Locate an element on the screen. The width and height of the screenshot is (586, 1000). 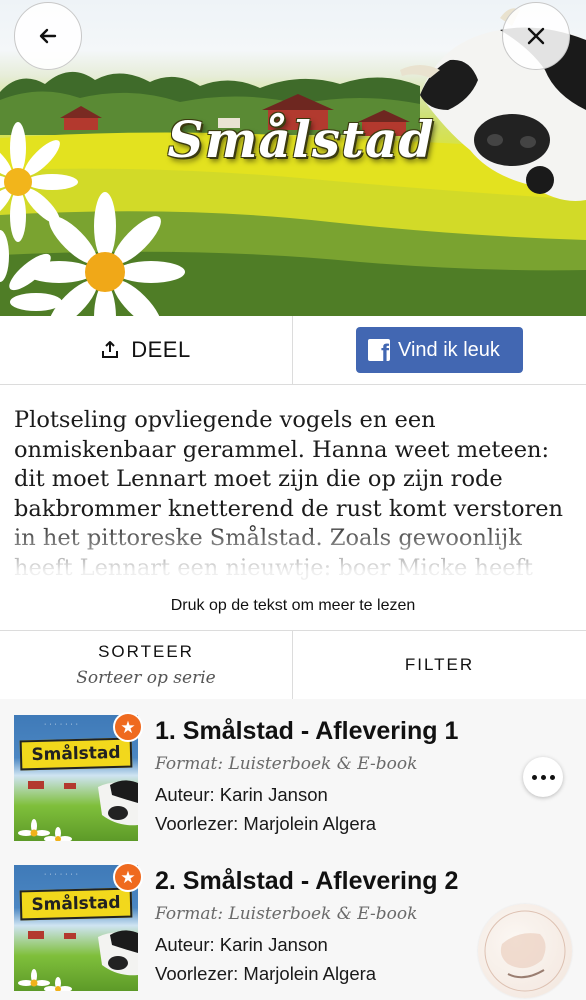
share-upload-icon is located at coordinates (110, 349).